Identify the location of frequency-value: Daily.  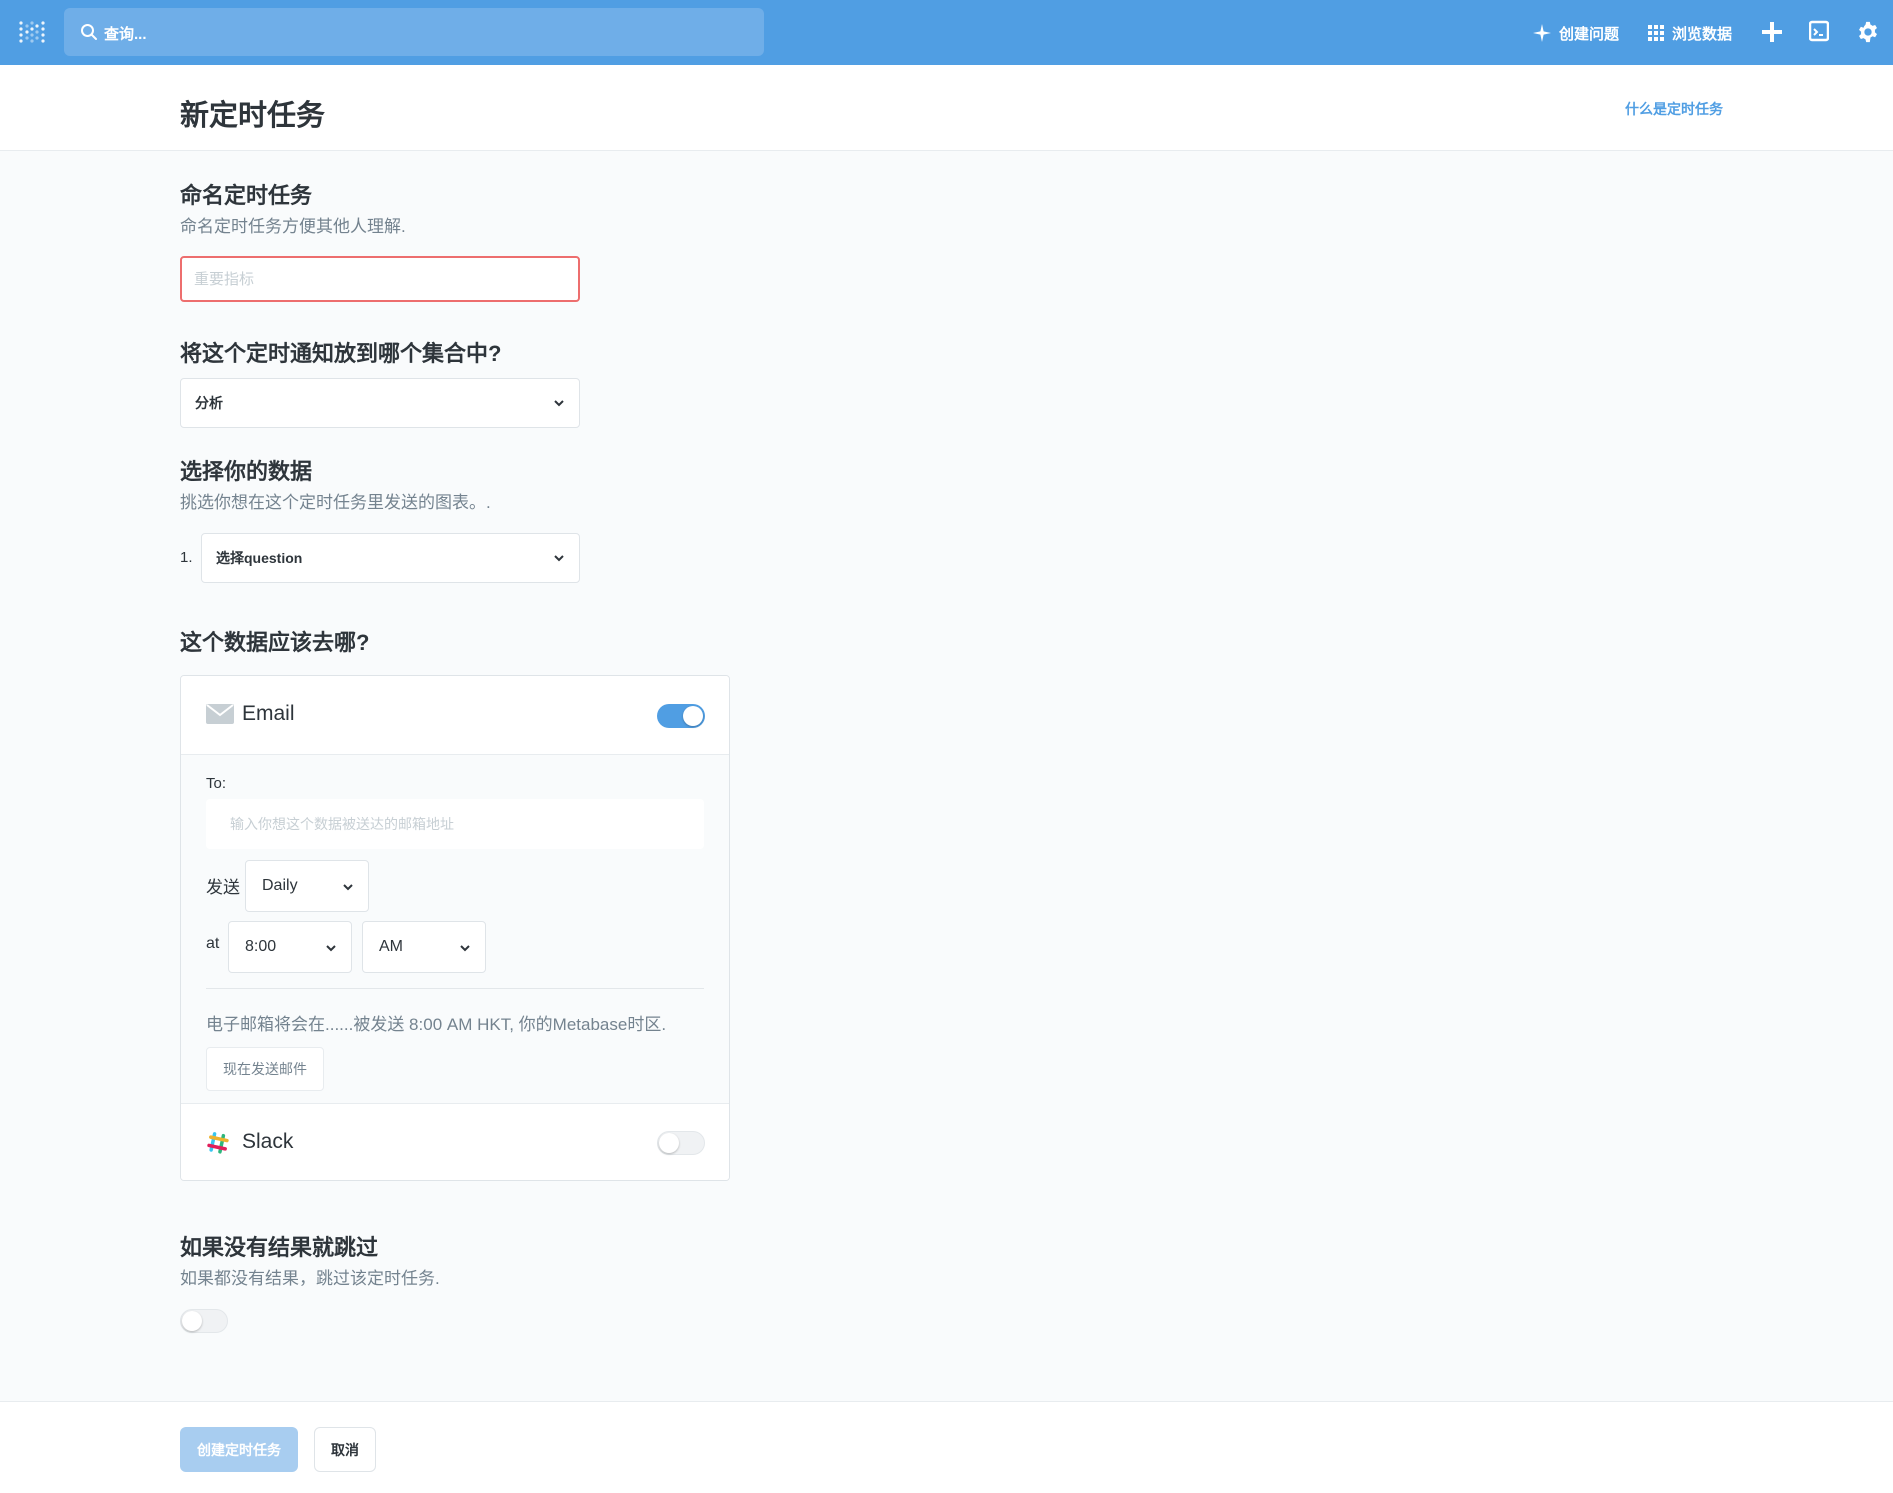
(280, 885).